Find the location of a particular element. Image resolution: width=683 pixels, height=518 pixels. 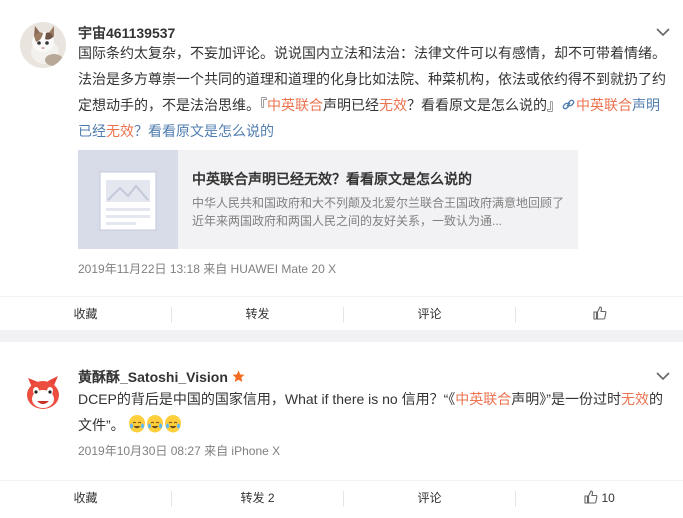

like-button is located at coordinates (599, 314).